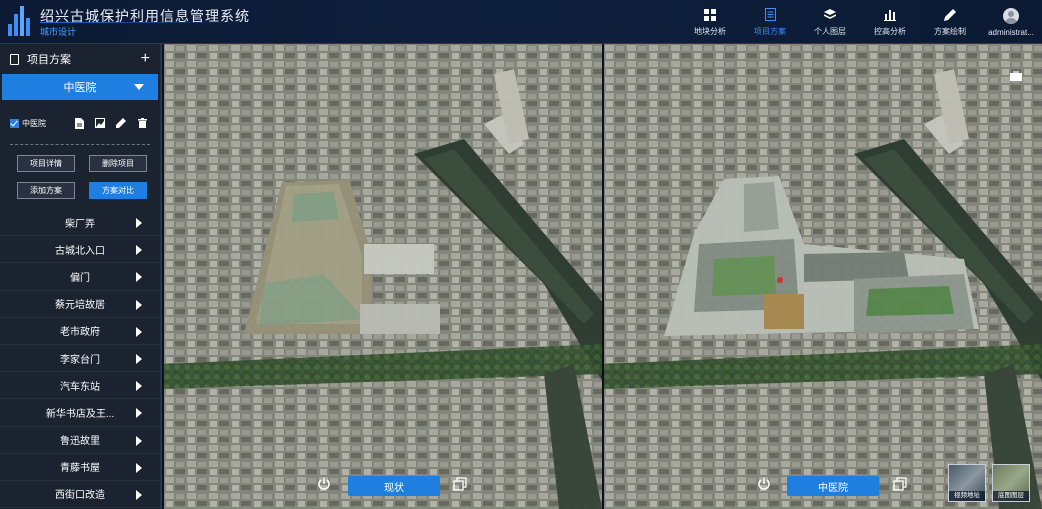 The image size is (1042, 509). I want to click on list-item-label: 西街口改造, so click(80, 496).